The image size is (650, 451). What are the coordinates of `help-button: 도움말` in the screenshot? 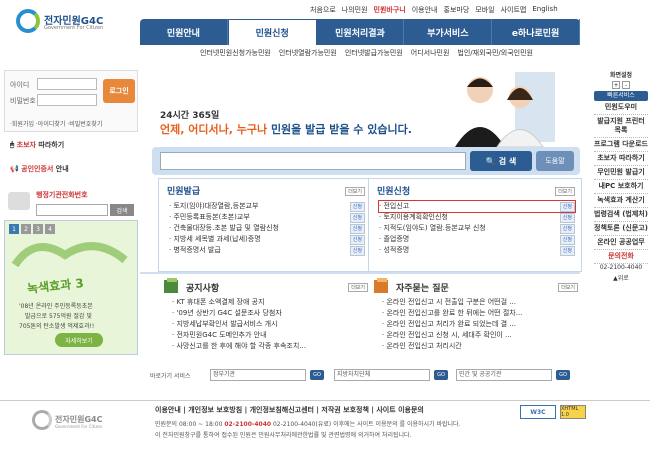 It's located at (555, 161).